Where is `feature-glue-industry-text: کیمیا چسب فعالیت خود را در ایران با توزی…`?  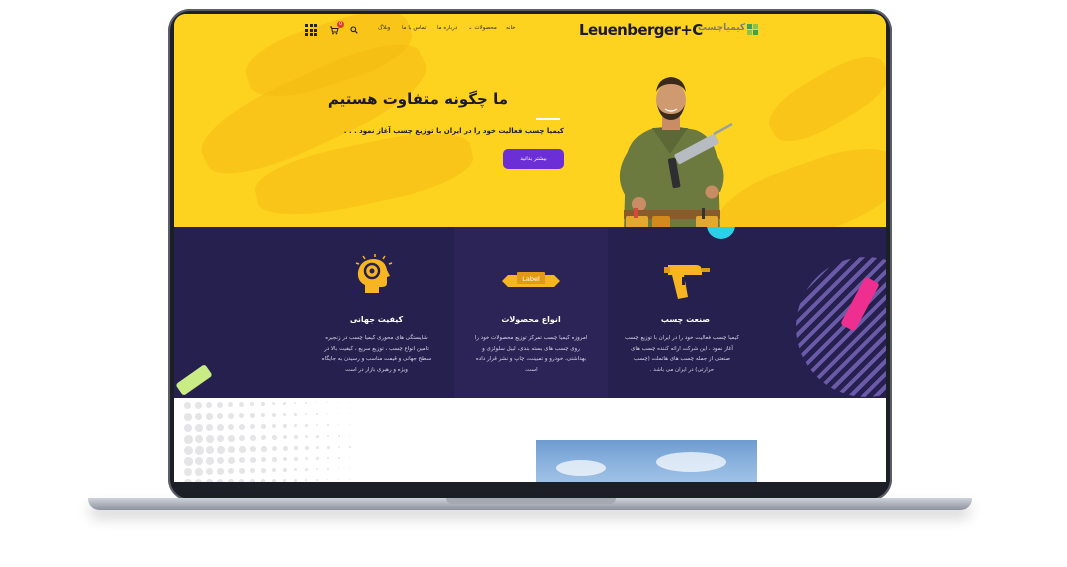
feature-glue-industry-text: کیمیا چسب فعالیت خود را در ایران با توزی… is located at coordinates (682, 354).